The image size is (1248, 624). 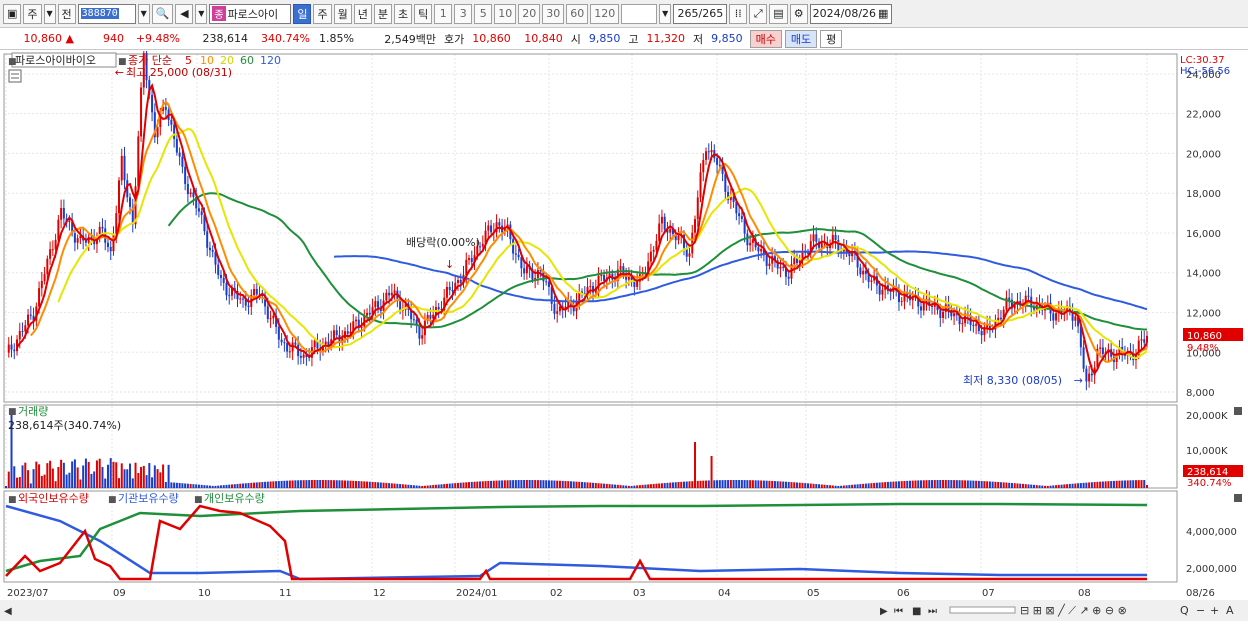 I want to click on prev-button: 전, so click(x=66, y=13).